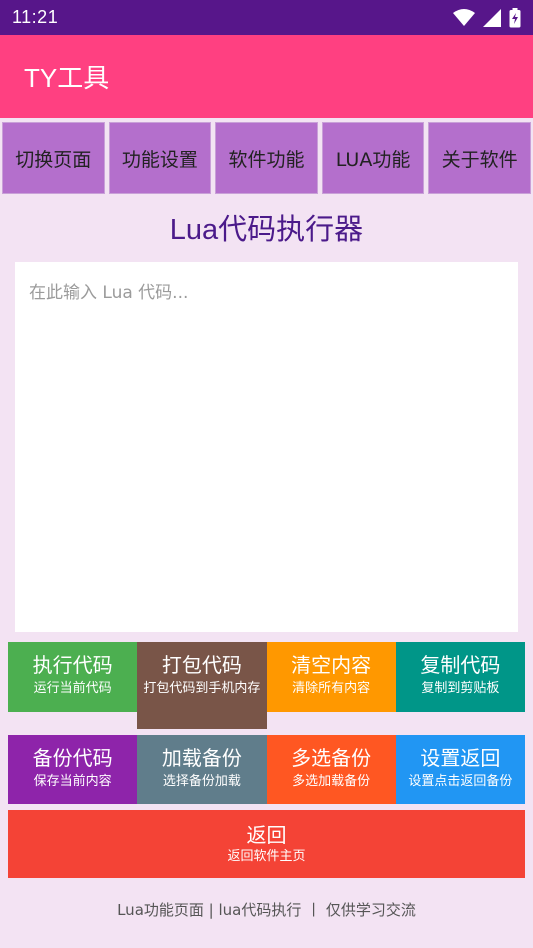 The height and width of the screenshot is (948, 533). I want to click on signal-icon, so click(492, 17).